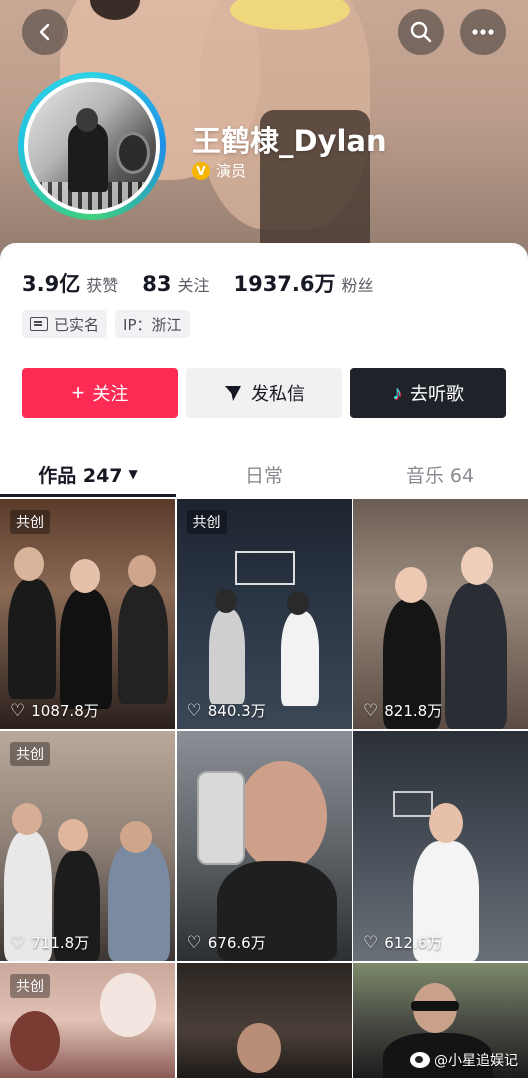 The image size is (528, 1080). I want to click on stat-label: 粉丝, so click(357, 285).